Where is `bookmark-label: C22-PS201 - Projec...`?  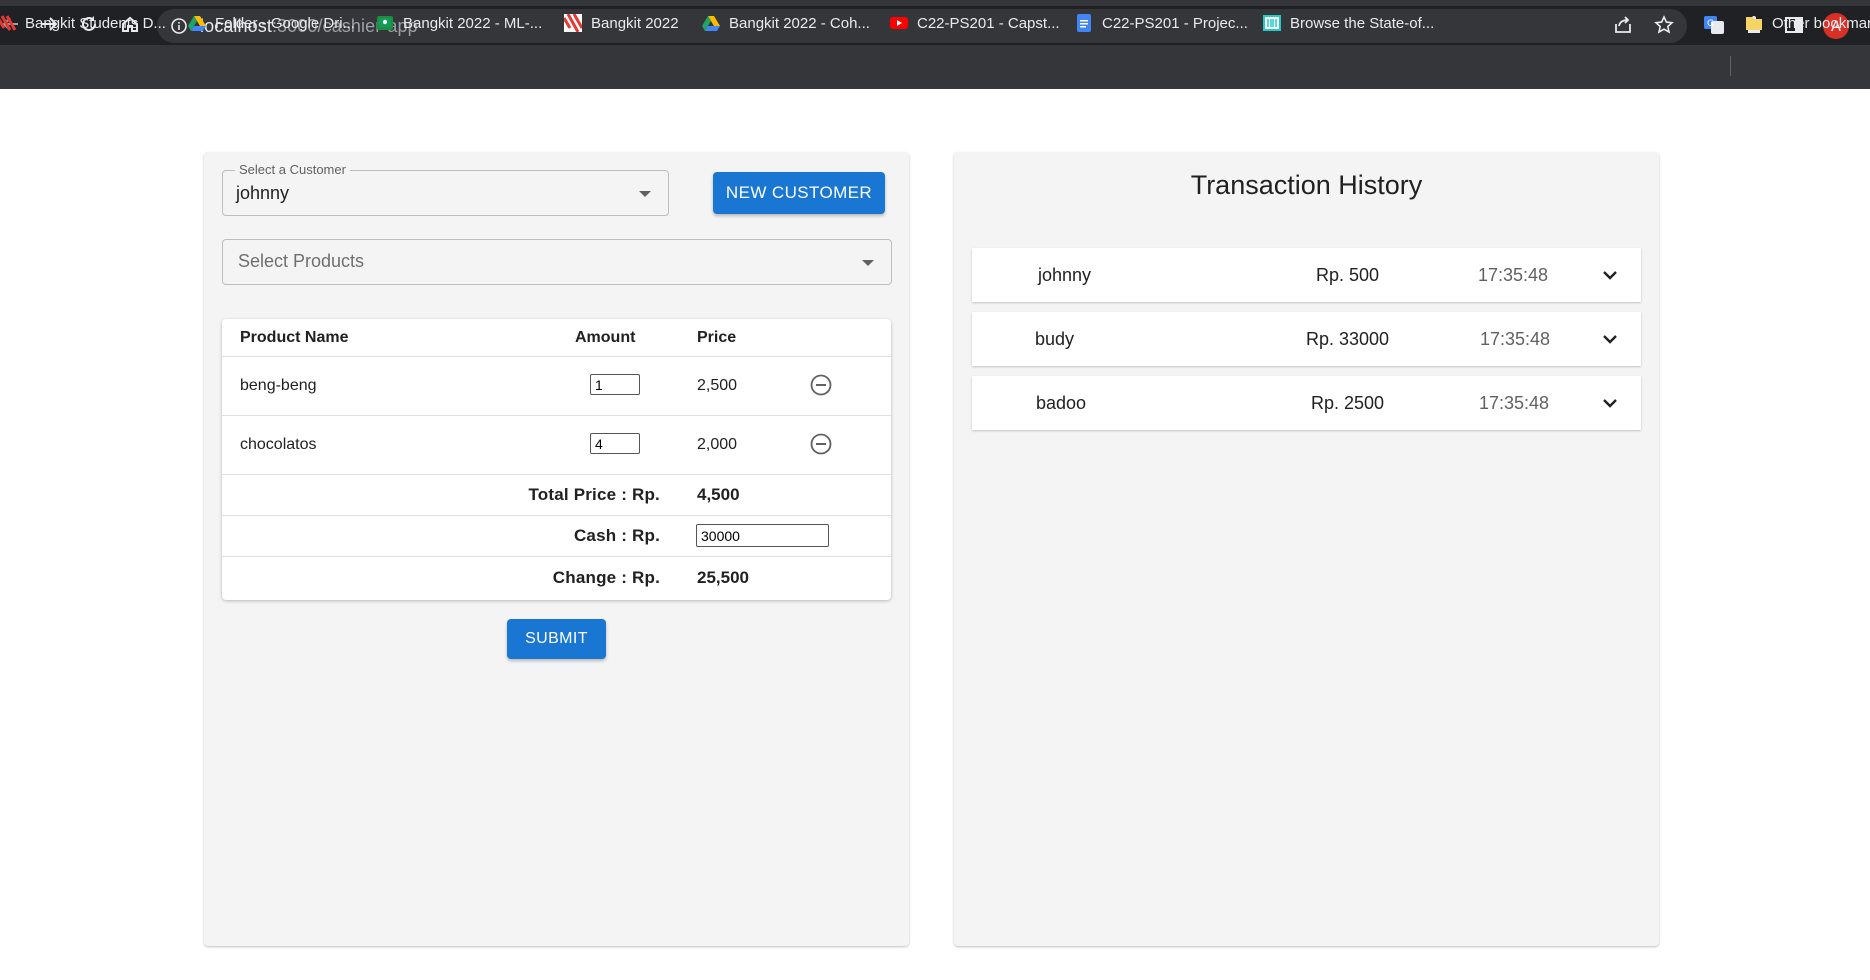
bookmark-label: C22-PS201 - Projec... is located at coordinates (1175, 23).